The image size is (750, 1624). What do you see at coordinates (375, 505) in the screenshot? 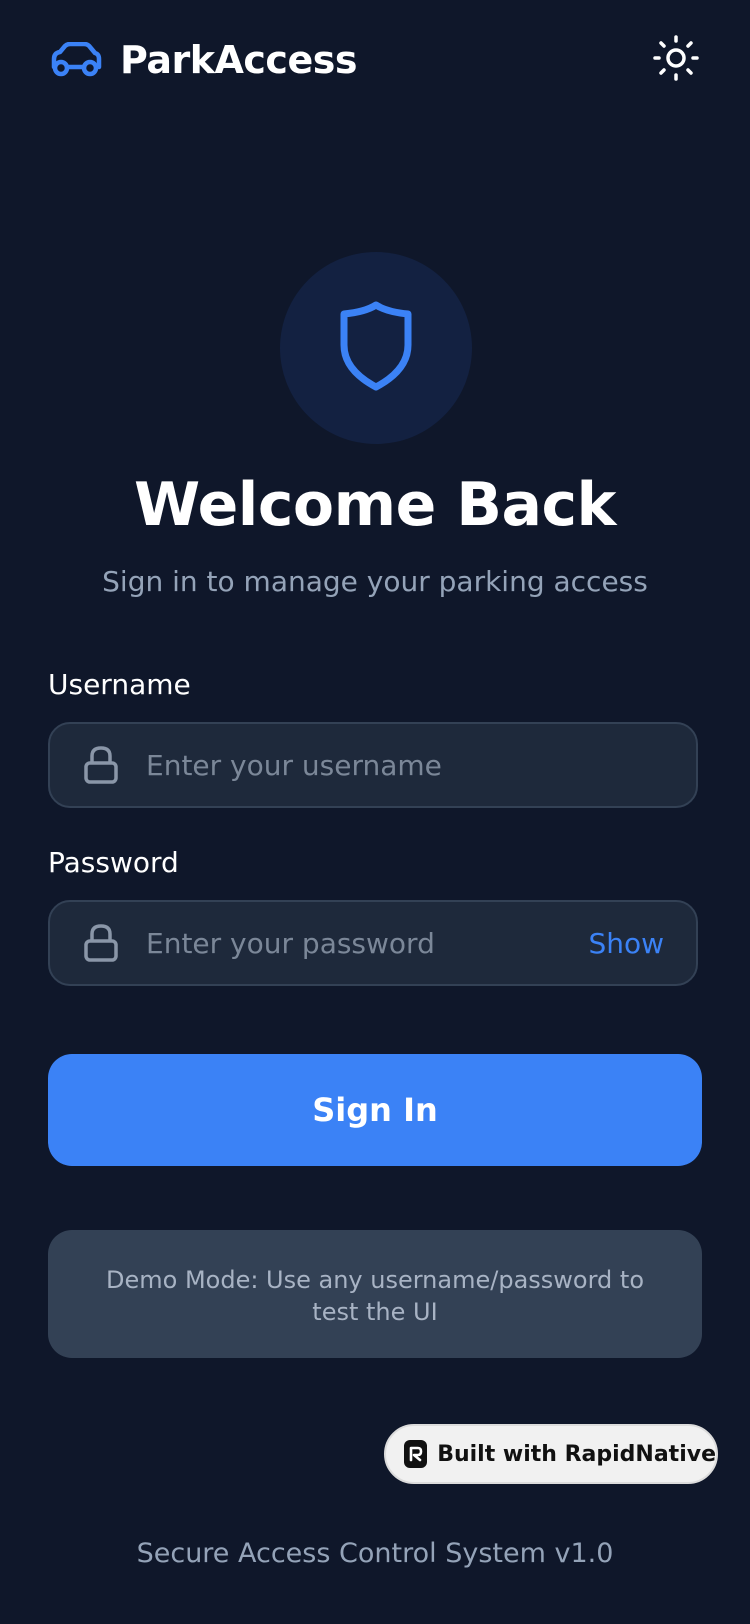
I see `page-title: Welcome Back` at bounding box center [375, 505].